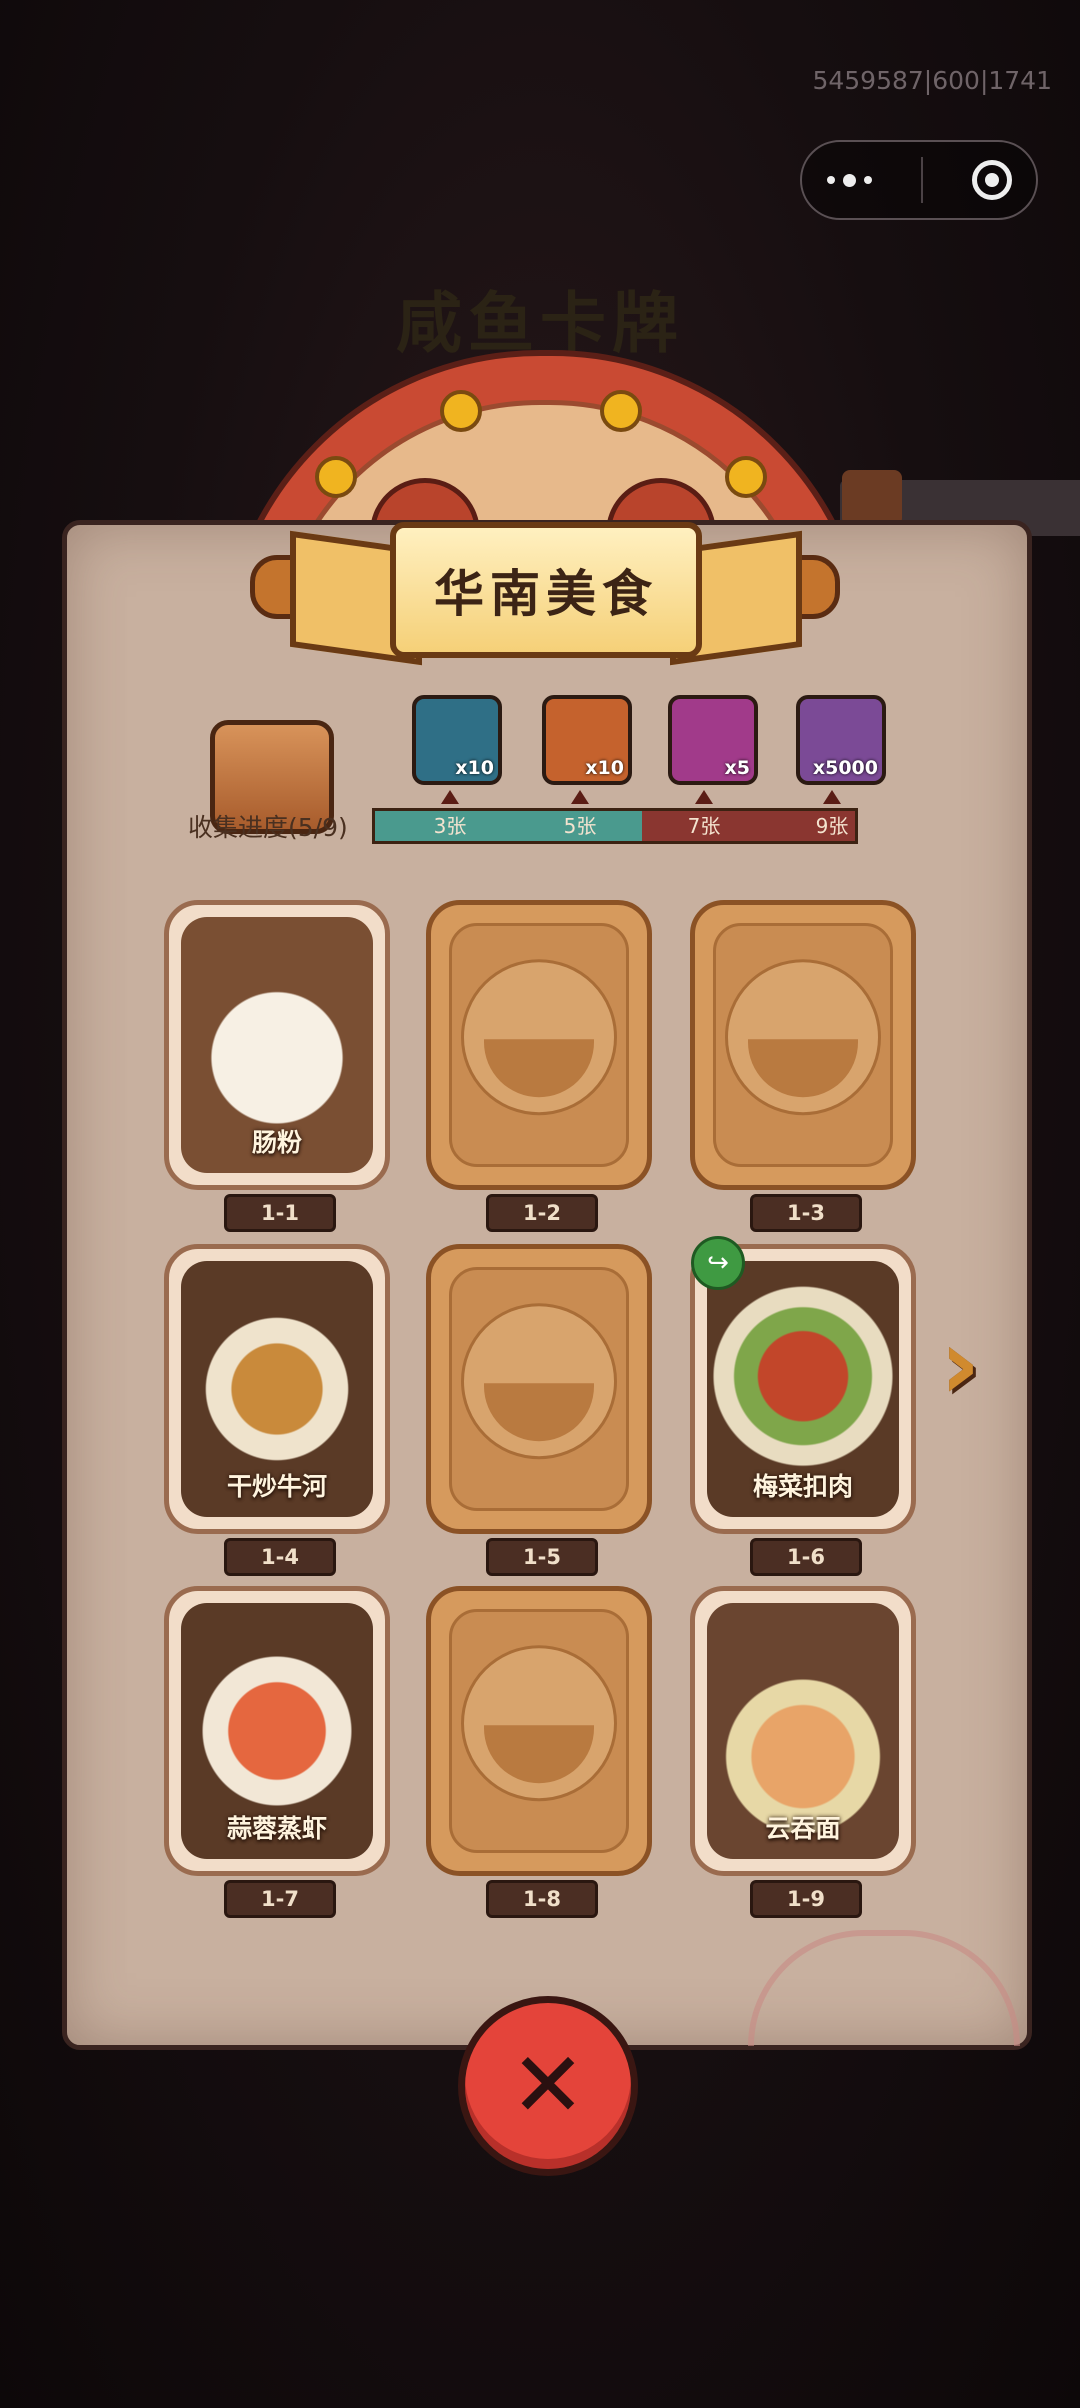 The height and width of the screenshot is (2408, 1080). What do you see at coordinates (803, 1731) in the screenshot?
I see `food-card-1-9: 云吞面` at bounding box center [803, 1731].